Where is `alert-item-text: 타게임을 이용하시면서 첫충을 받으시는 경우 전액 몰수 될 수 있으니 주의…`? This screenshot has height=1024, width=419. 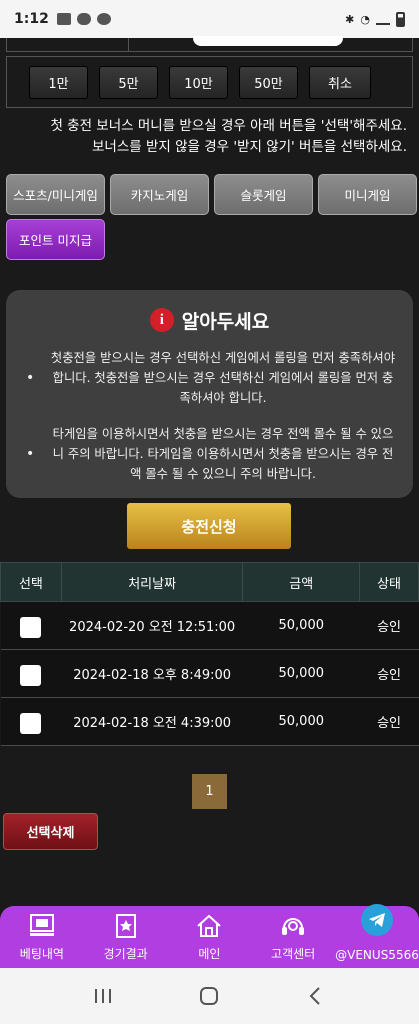
alert-item-text: 타게임을 이용하시면서 첫충을 받으시는 경우 전액 몰수 될 수 있으니 주의… is located at coordinates (223, 454).